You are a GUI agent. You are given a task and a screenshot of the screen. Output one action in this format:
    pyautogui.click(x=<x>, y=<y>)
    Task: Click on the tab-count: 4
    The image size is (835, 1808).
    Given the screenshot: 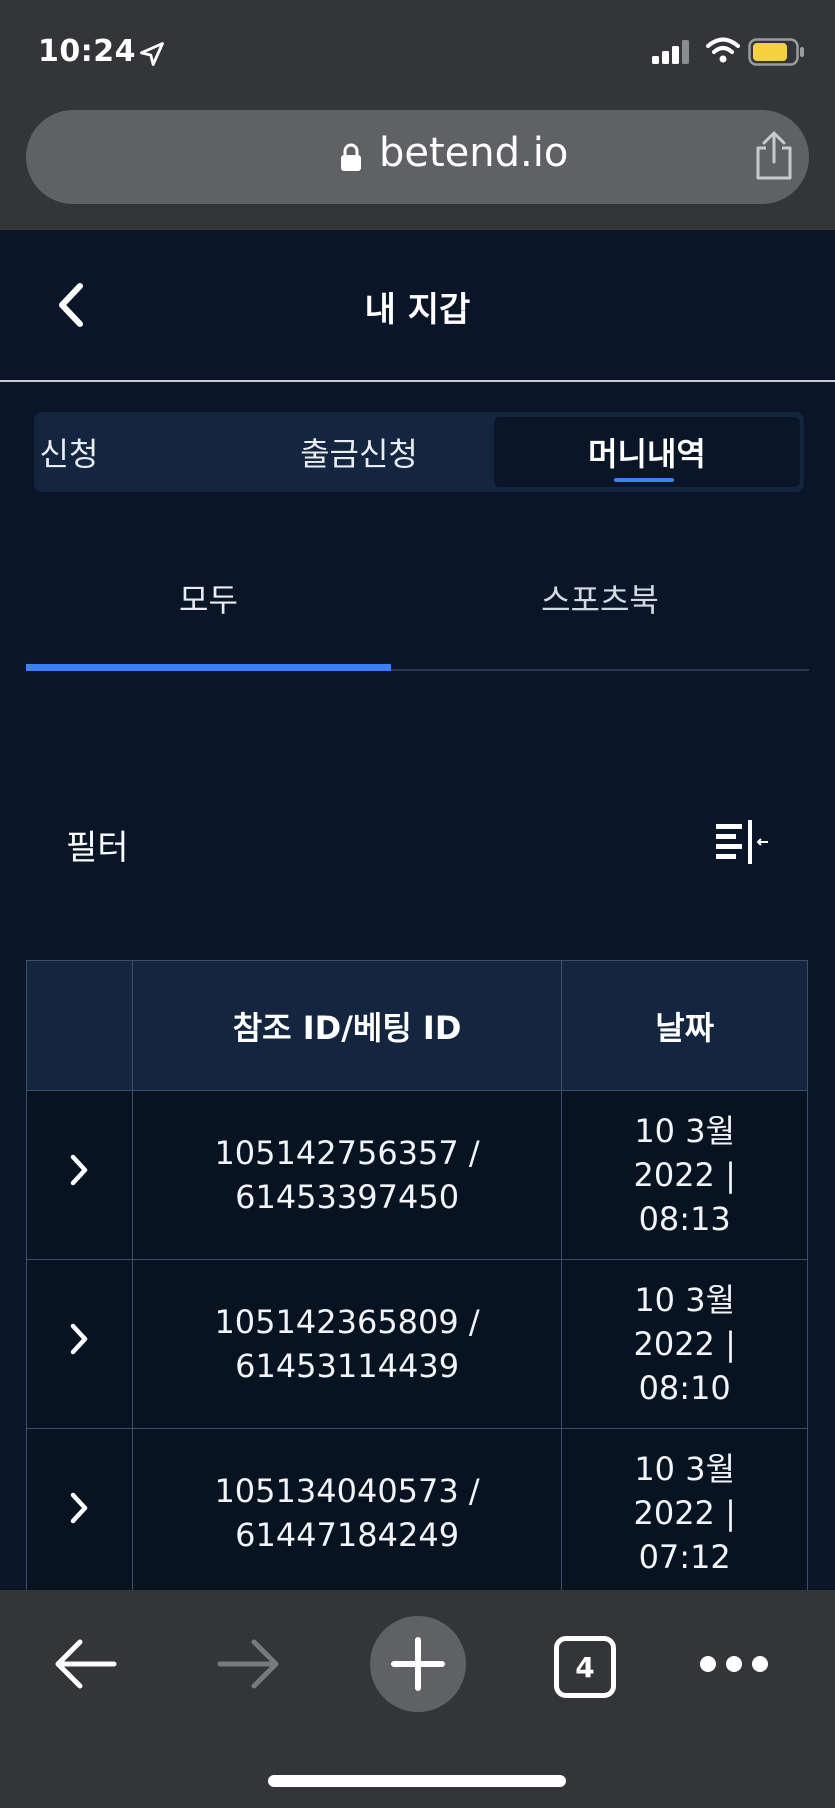 What is the action you would take?
    pyautogui.click(x=585, y=1667)
    